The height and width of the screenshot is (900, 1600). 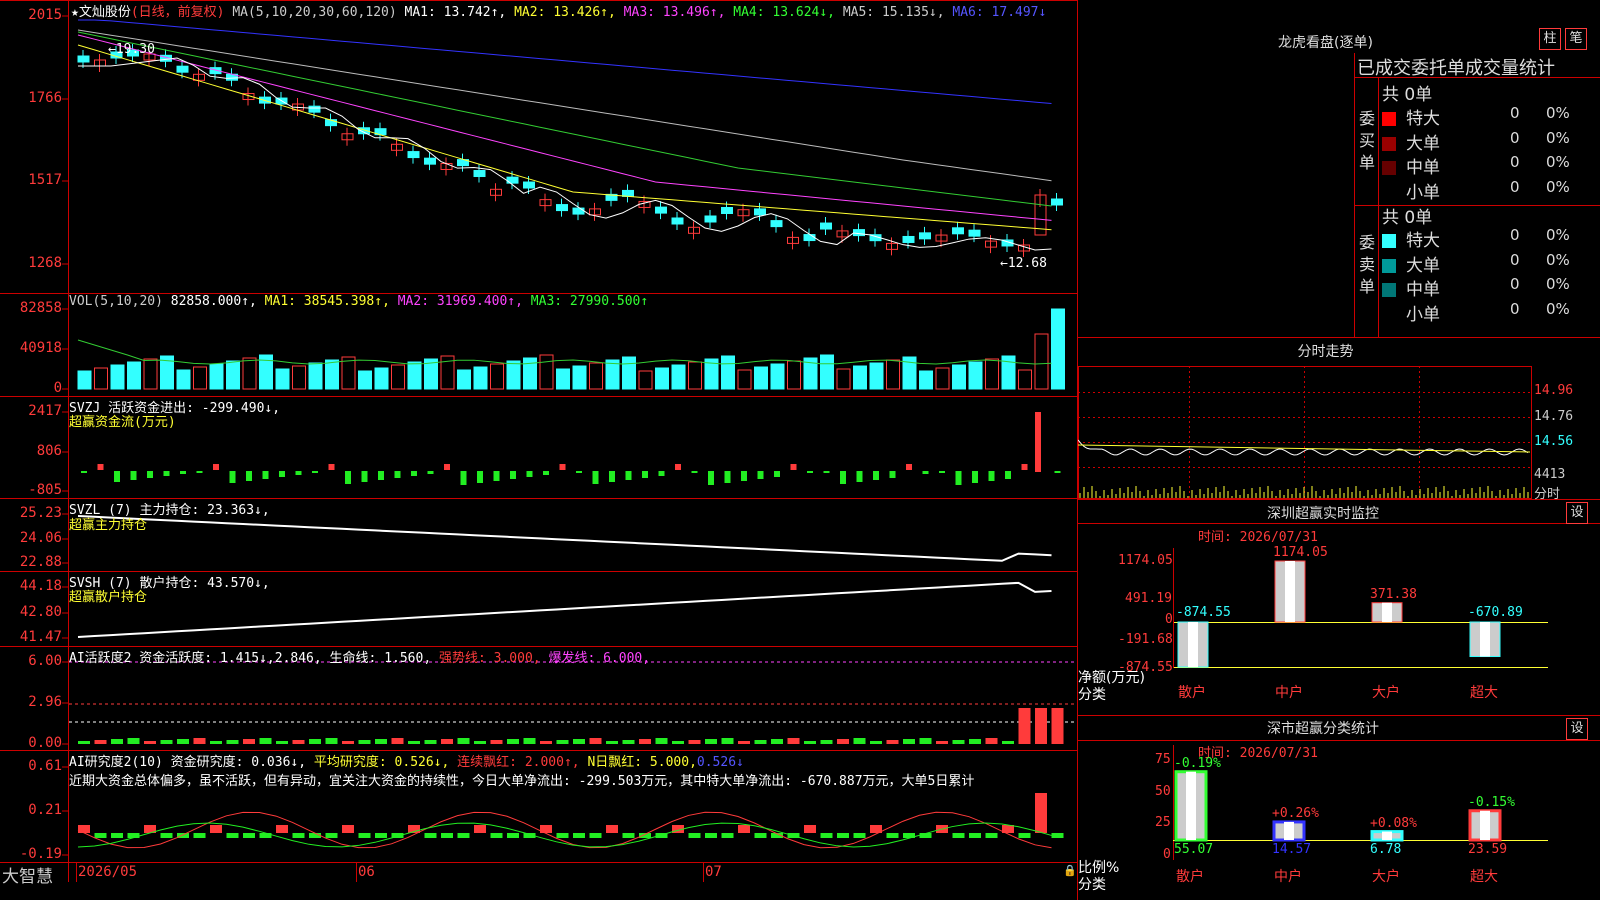 I want to click on class-tick: 75, so click(x=1163, y=759).